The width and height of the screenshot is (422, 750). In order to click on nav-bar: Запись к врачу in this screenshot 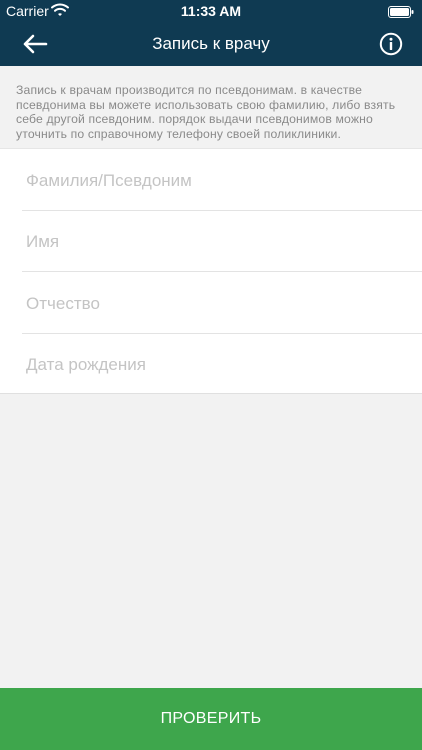, I will do `click(211, 44)`.